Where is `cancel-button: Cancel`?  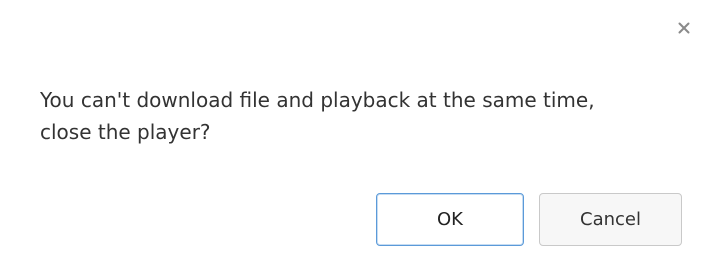 cancel-button: Cancel is located at coordinates (610, 219).